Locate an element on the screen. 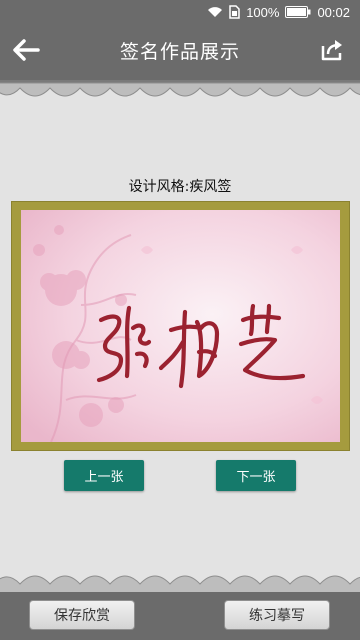 Image resolution: width=360 pixels, height=640 pixels. prev-button: 上一张 is located at coordinates (104, 475).